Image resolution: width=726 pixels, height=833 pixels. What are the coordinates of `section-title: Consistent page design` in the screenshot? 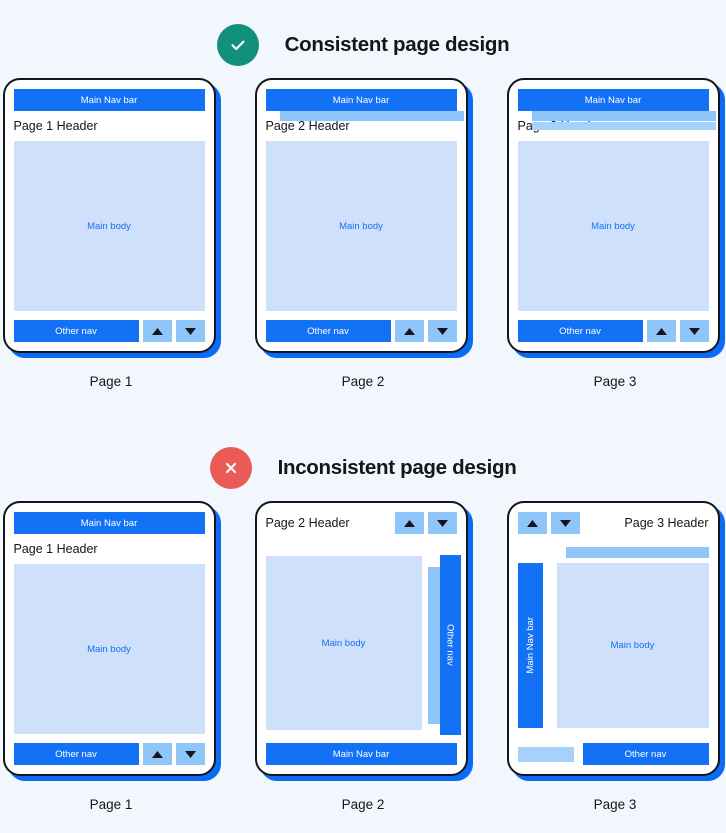 It's located at (397, 44).